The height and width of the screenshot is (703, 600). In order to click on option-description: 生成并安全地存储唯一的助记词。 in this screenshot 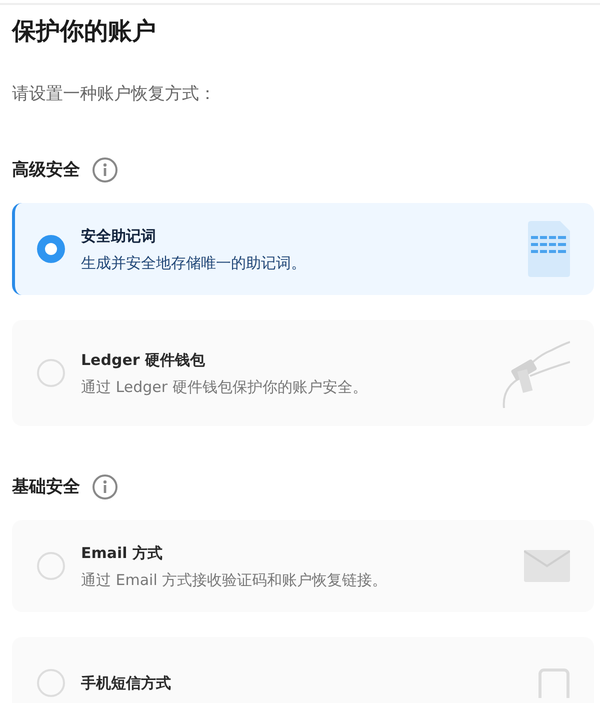, I will do `click(194, 263)`.